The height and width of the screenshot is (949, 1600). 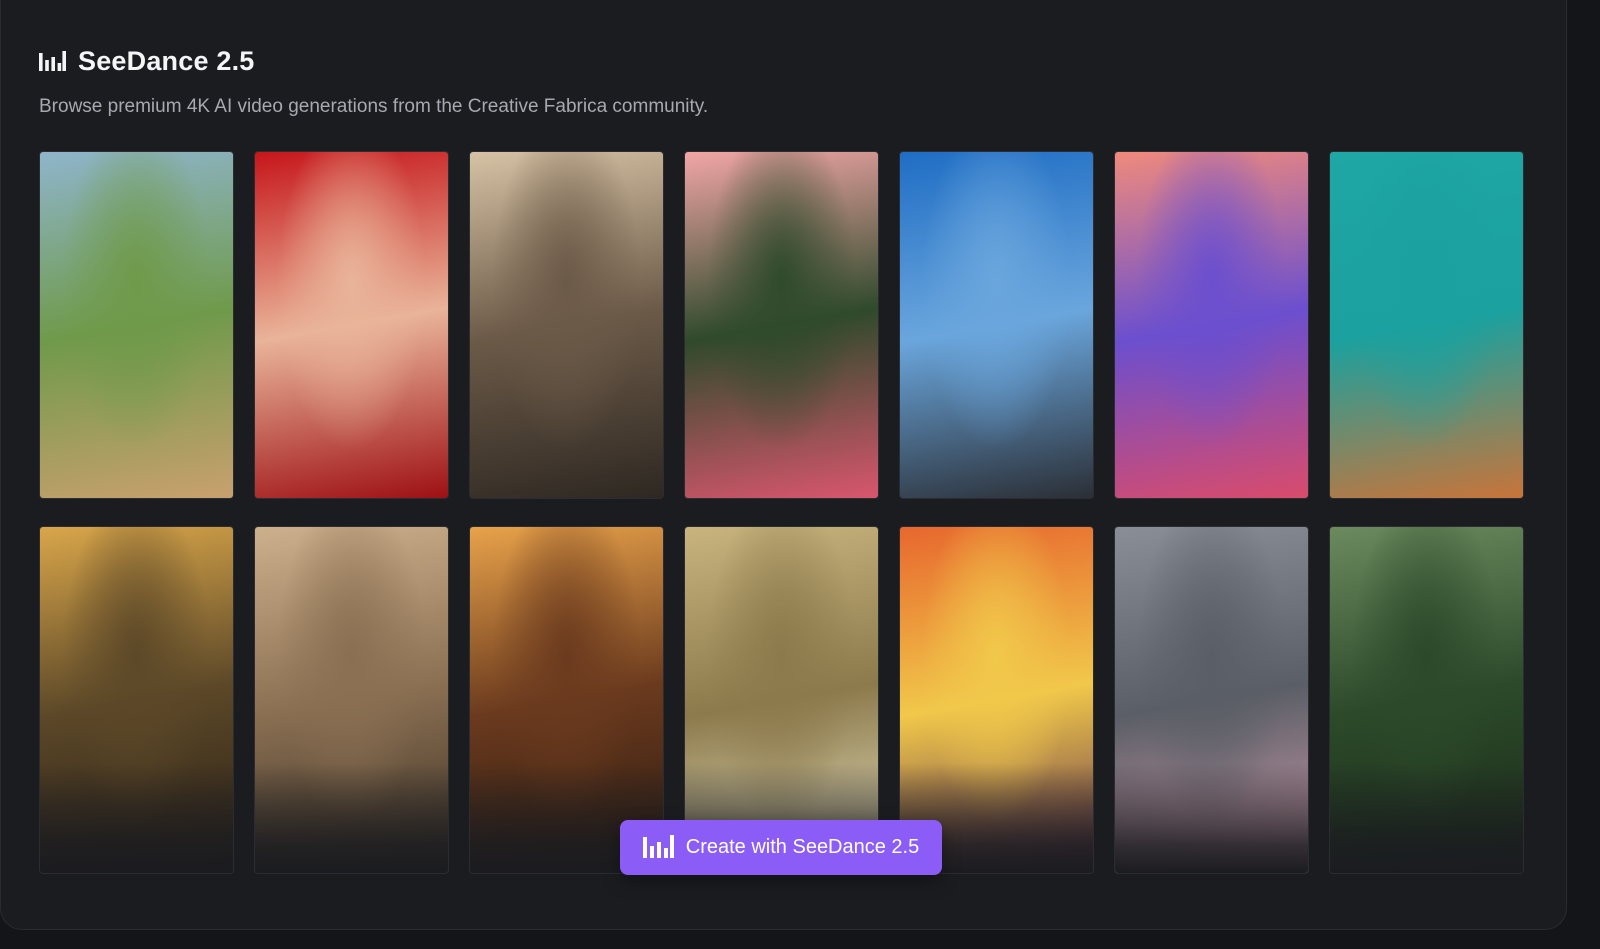 What do you see at coordinates (166, 61) in the screenshot?
I see `page-title: SeeDance 2.5` at bounding box center [166, 61].